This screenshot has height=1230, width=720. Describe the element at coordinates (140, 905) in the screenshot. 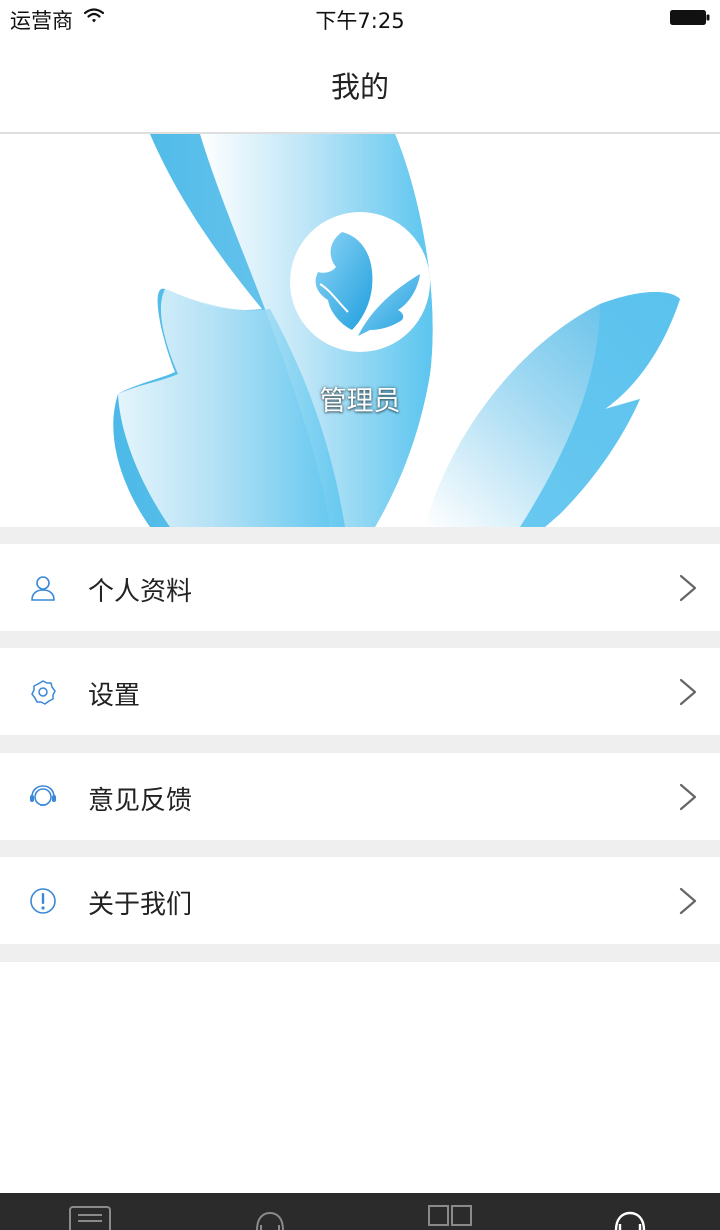

I see `menu-item-label: 关于我们` at that location.